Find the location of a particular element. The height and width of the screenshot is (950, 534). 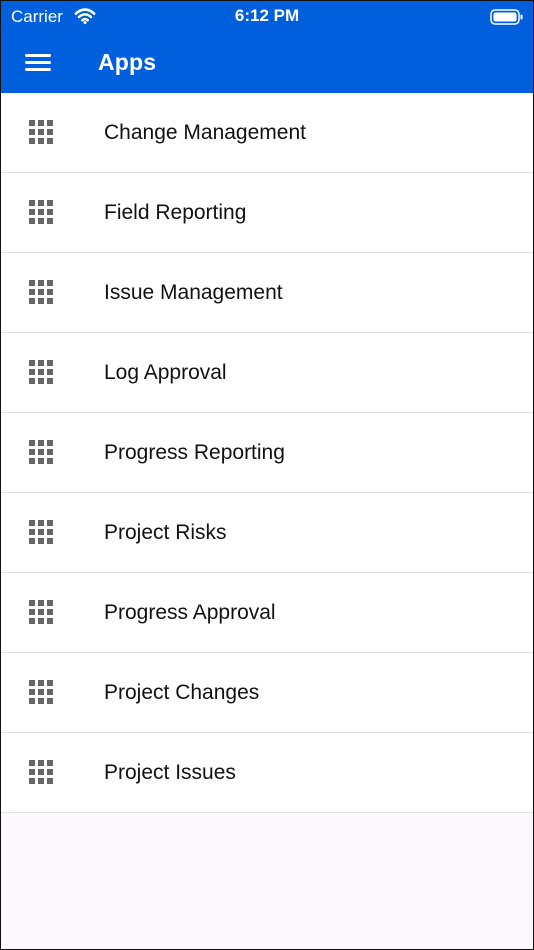

app-header: Apps is located at coordinates (267, 63).